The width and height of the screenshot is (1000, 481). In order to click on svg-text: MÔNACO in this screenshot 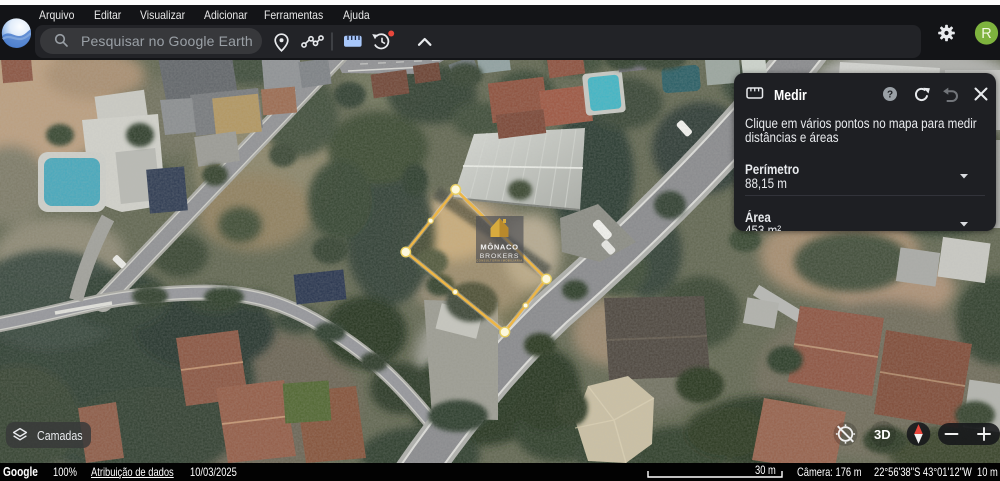, I will do `click(499, 247)`.